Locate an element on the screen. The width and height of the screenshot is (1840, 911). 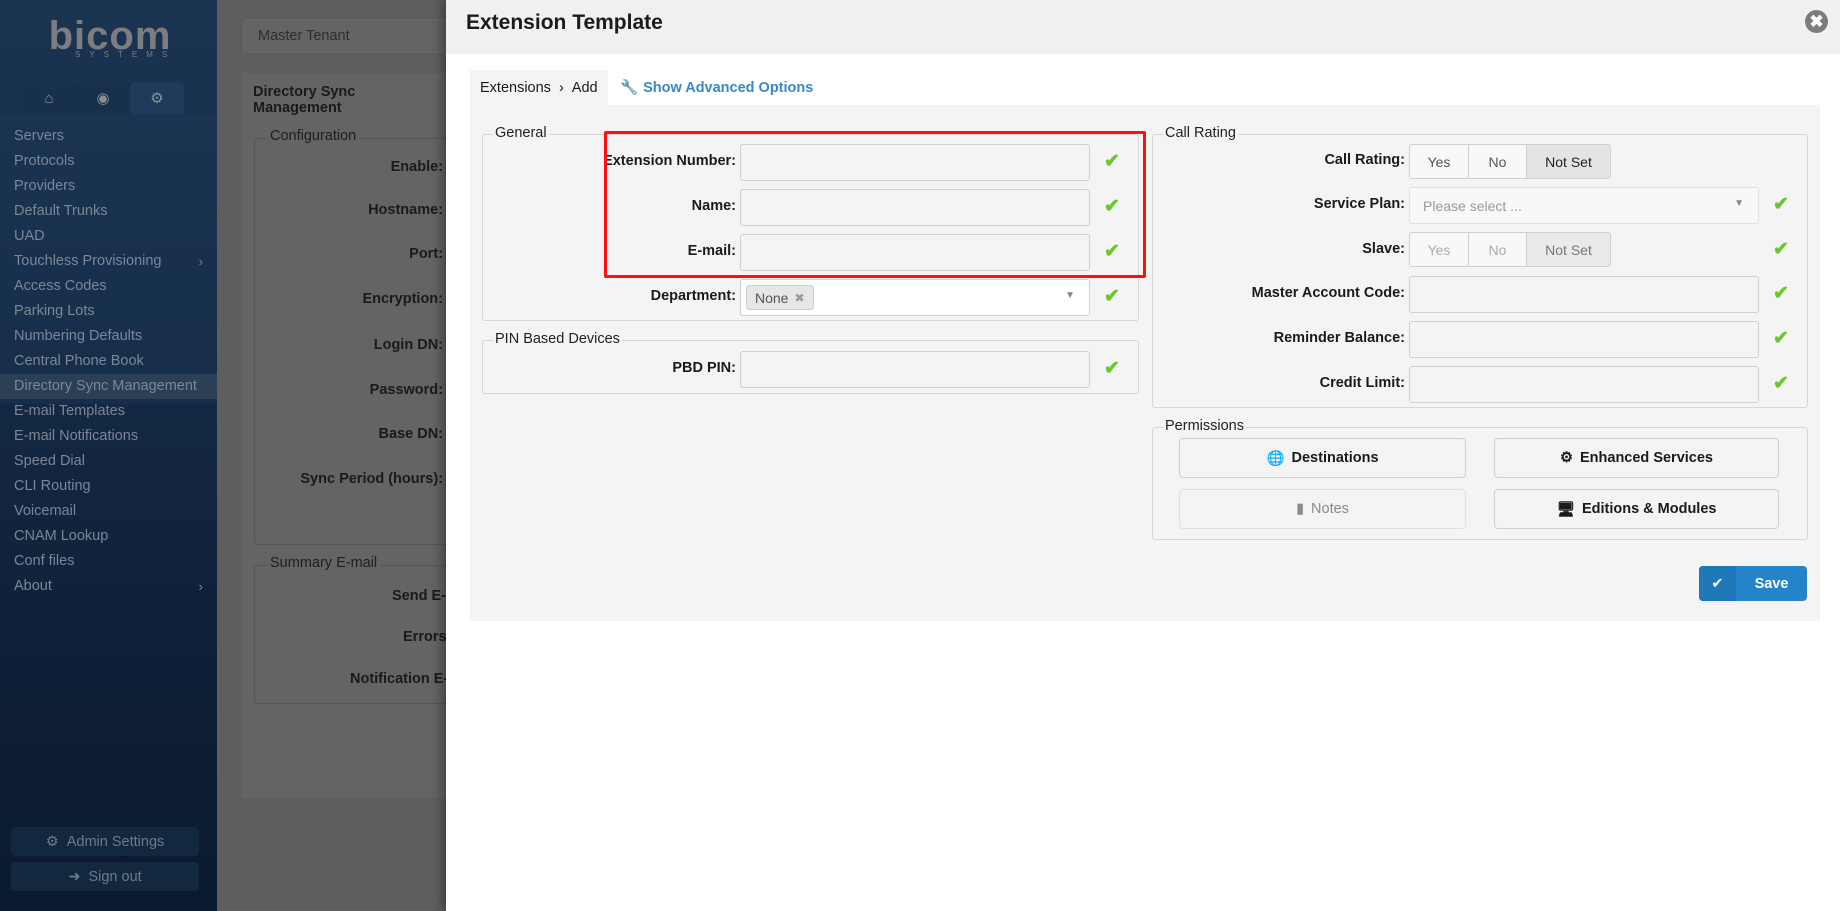
pbd-pin-label: PBD PIN: is located at coordinates (704, 368).